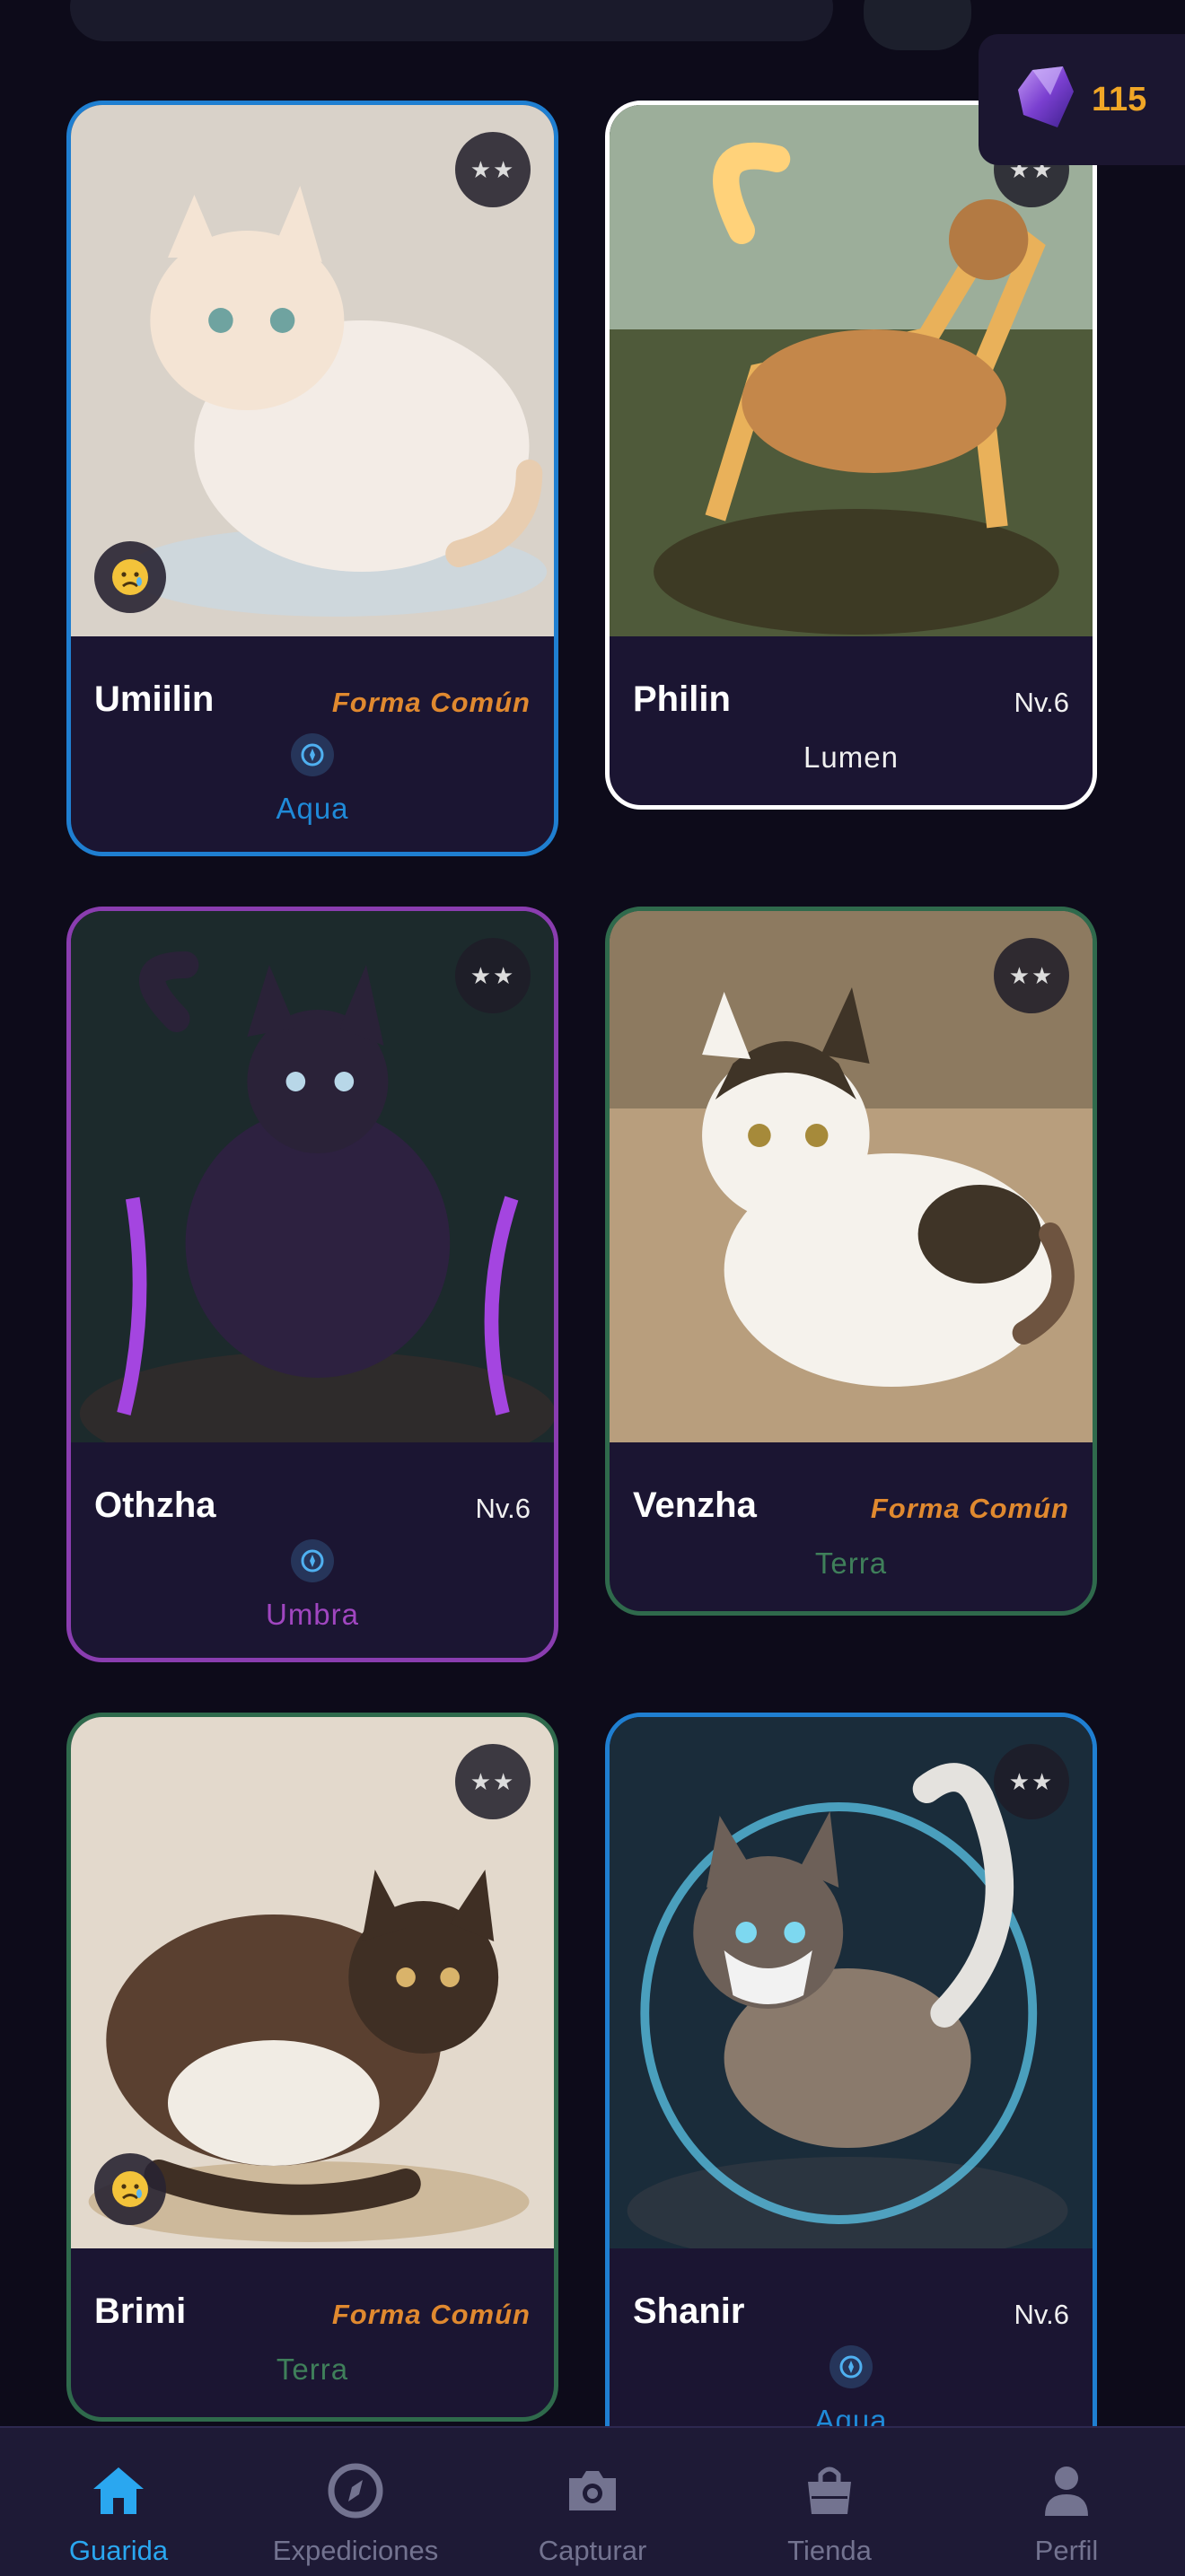 The image size is (1185, 2576). I want to click on pet-name: Shanir, so click(689, 2311).